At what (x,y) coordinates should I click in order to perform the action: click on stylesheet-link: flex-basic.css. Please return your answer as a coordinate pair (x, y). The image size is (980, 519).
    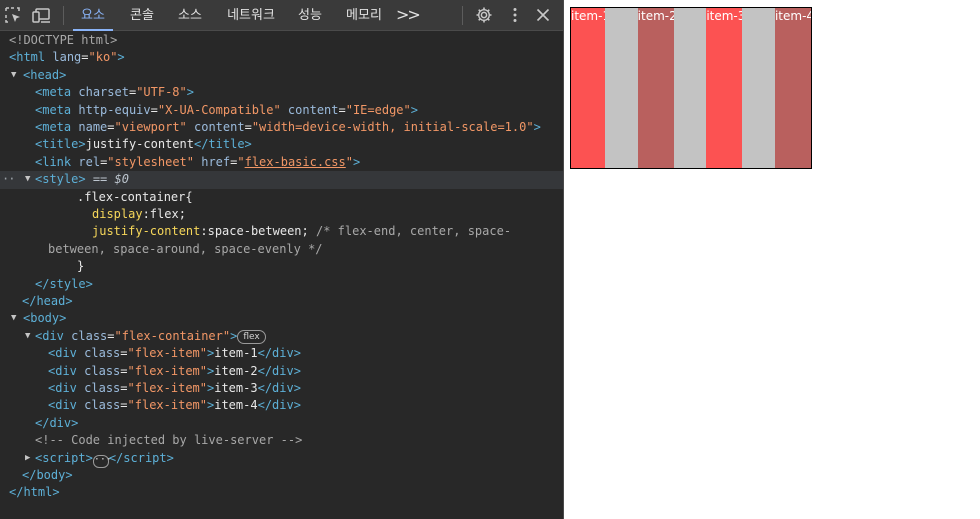
    Looking at the image, I should click on (295, 162).